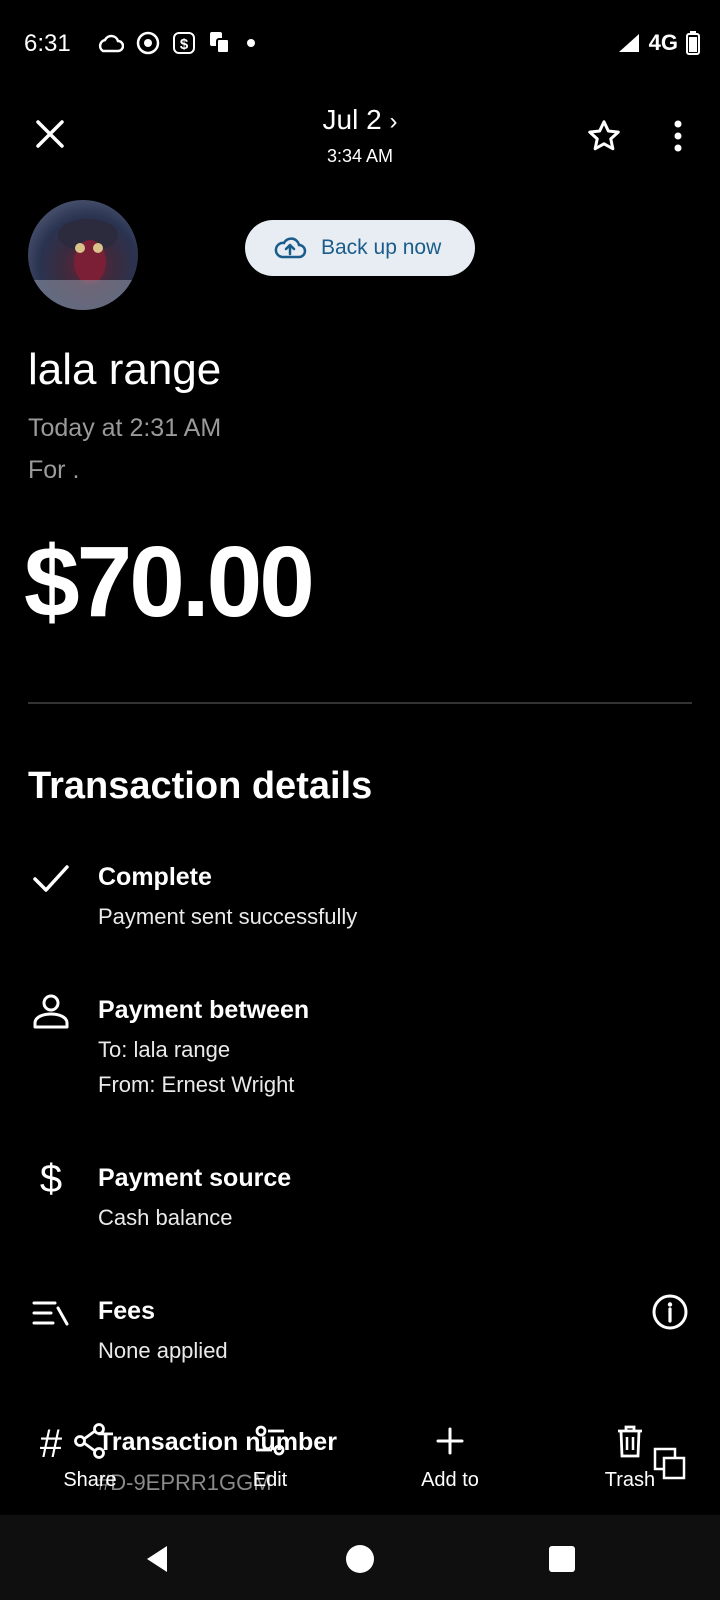  I want to click on source-title: Payment source, so click(195, 1178).